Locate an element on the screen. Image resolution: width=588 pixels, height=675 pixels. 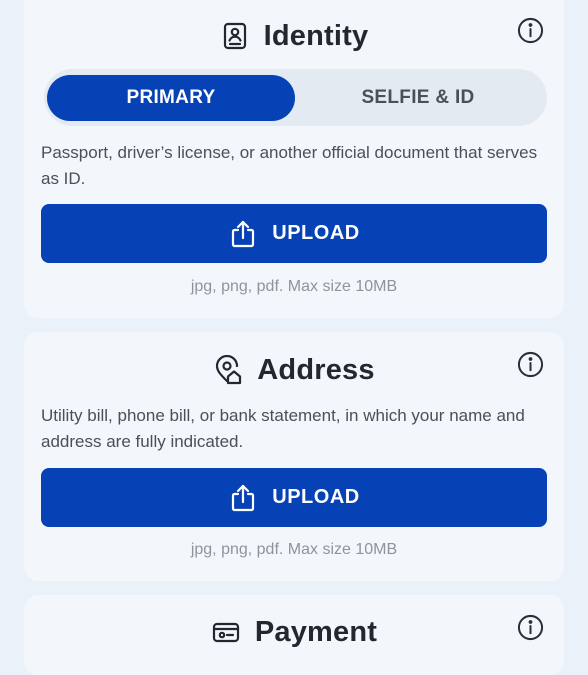
identity-header: Identity is located at coordinates (294, 36).